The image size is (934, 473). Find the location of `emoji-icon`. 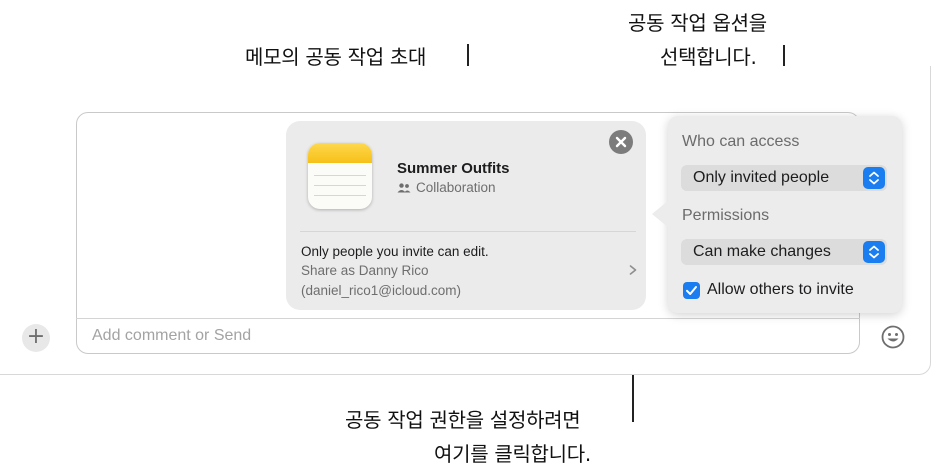

emoji-icon is located at coordinates (893, 337).